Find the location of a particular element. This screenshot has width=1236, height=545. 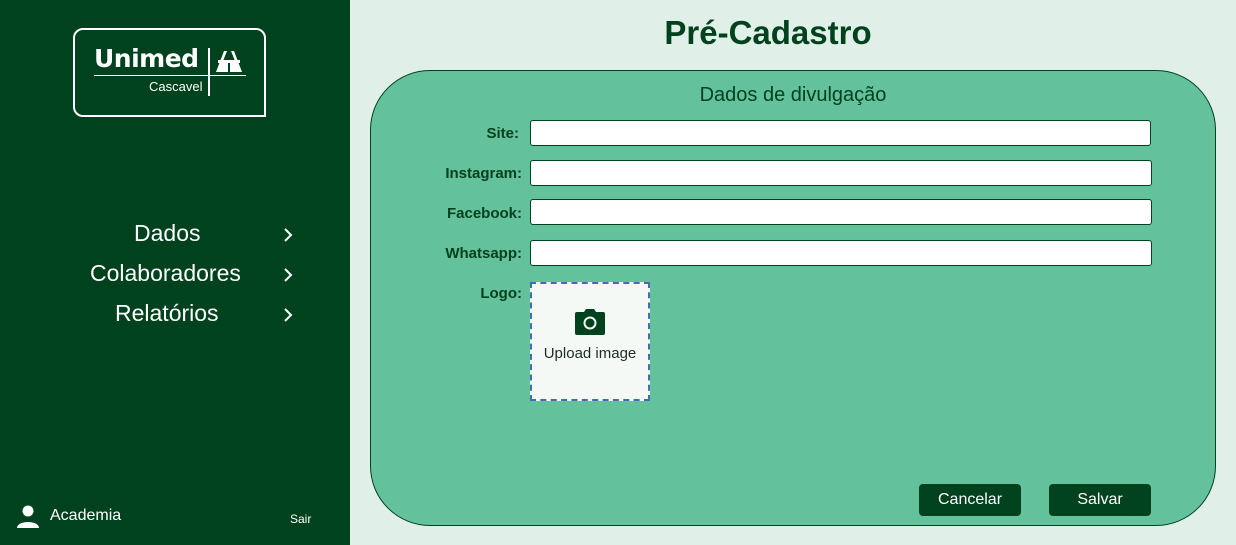

nav-item-label: Relatórios is located at coordinates (167, 313).